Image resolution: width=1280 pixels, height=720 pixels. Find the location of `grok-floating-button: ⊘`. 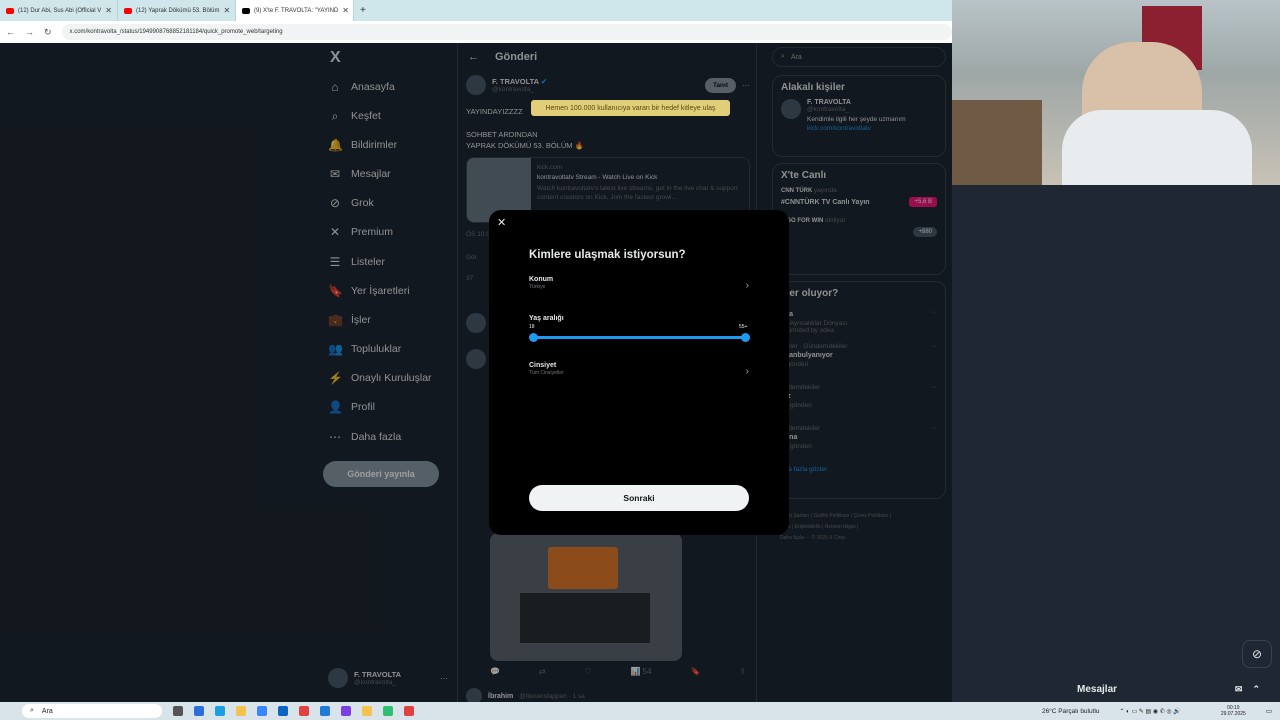

grok-floating-button: ⊘ is located at coordinates (1257, 654).